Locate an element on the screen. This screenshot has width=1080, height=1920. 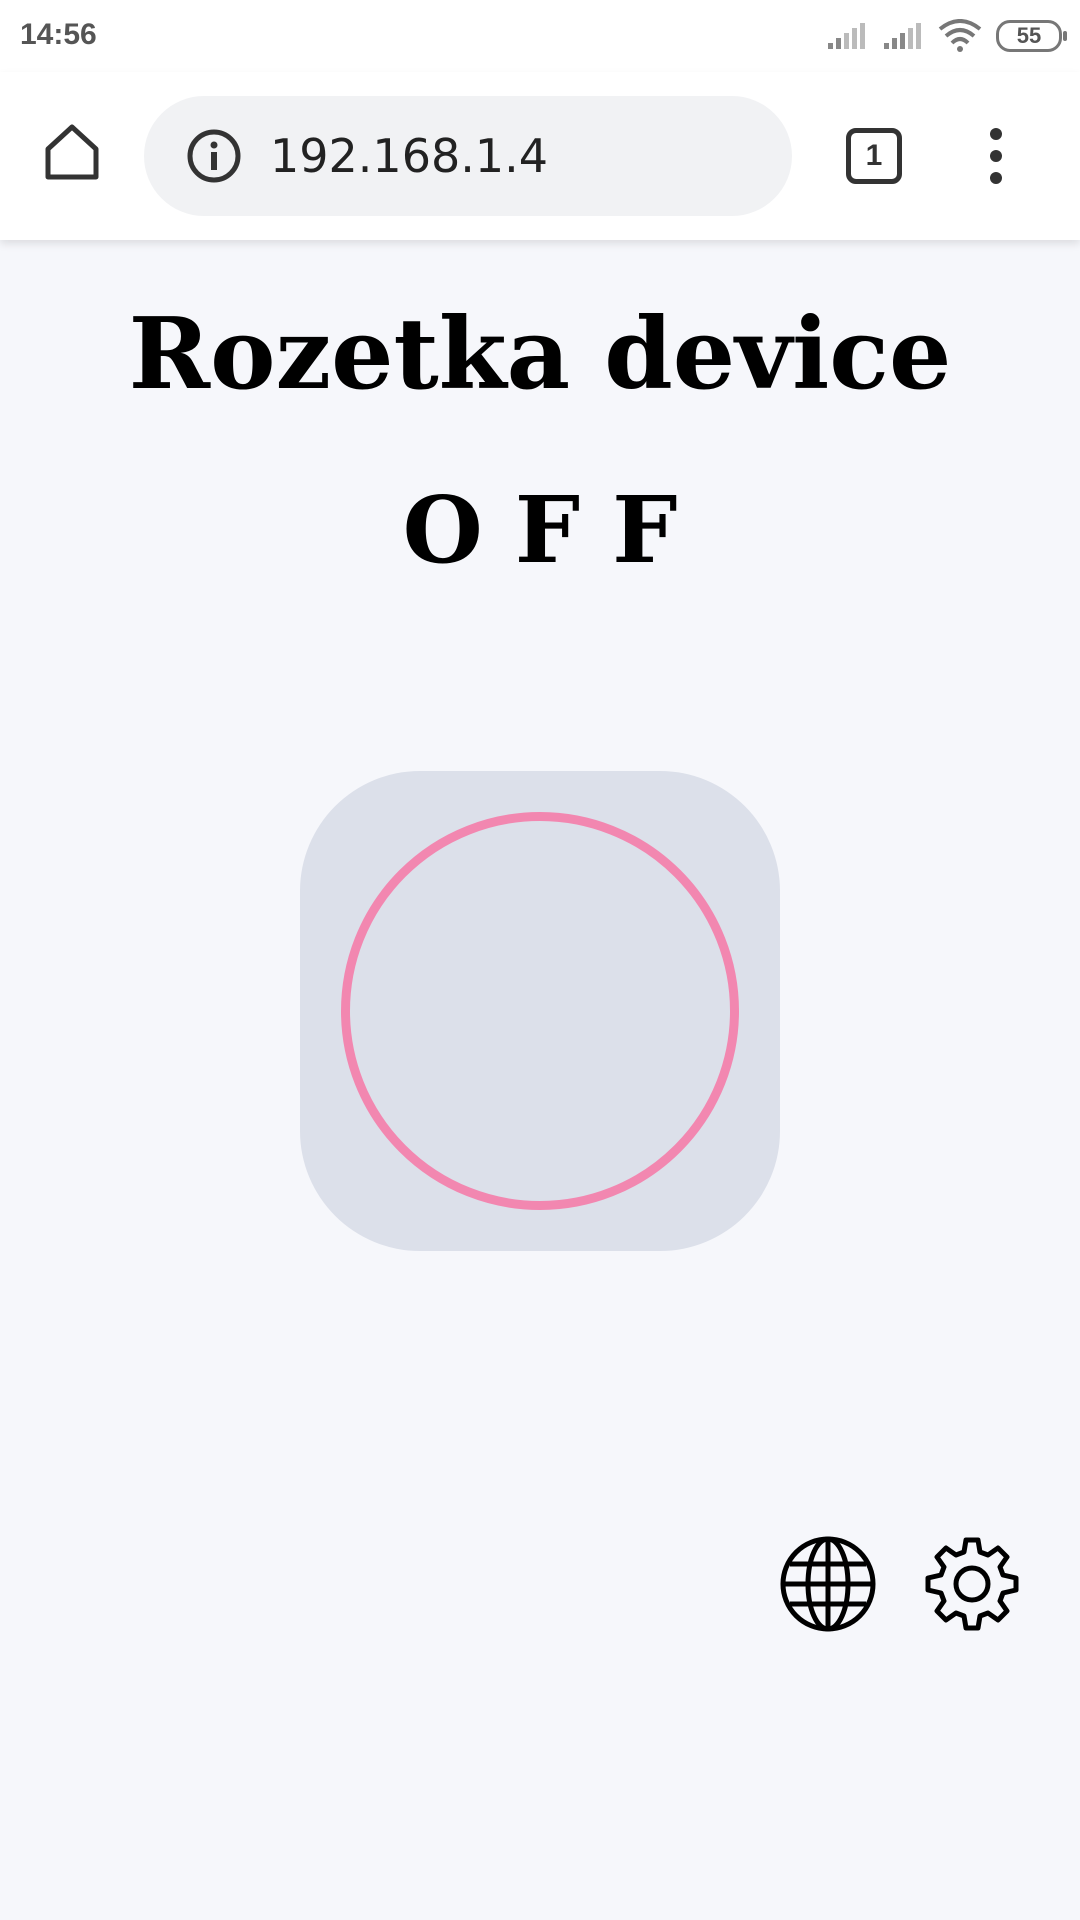
home-button is located at coordinates (72, 152).